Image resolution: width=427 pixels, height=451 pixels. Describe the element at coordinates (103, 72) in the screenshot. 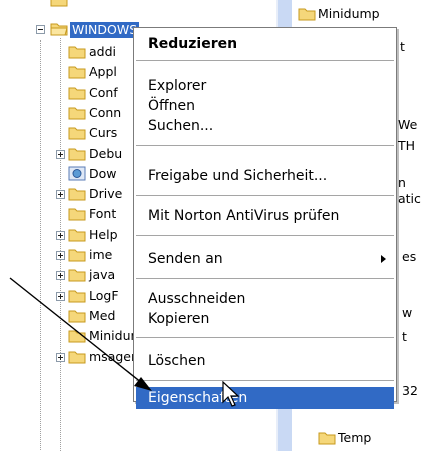

I see `tree-item-label: Appl` at that location.